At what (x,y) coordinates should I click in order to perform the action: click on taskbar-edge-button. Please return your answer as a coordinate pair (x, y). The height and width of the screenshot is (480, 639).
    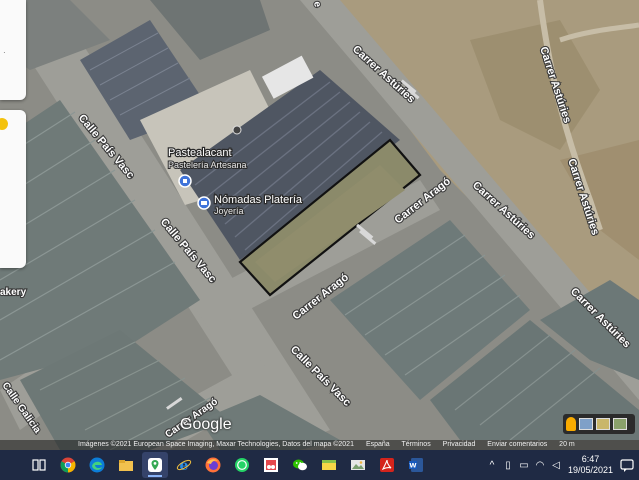
    Looking at the image, I should click on (97, 465).